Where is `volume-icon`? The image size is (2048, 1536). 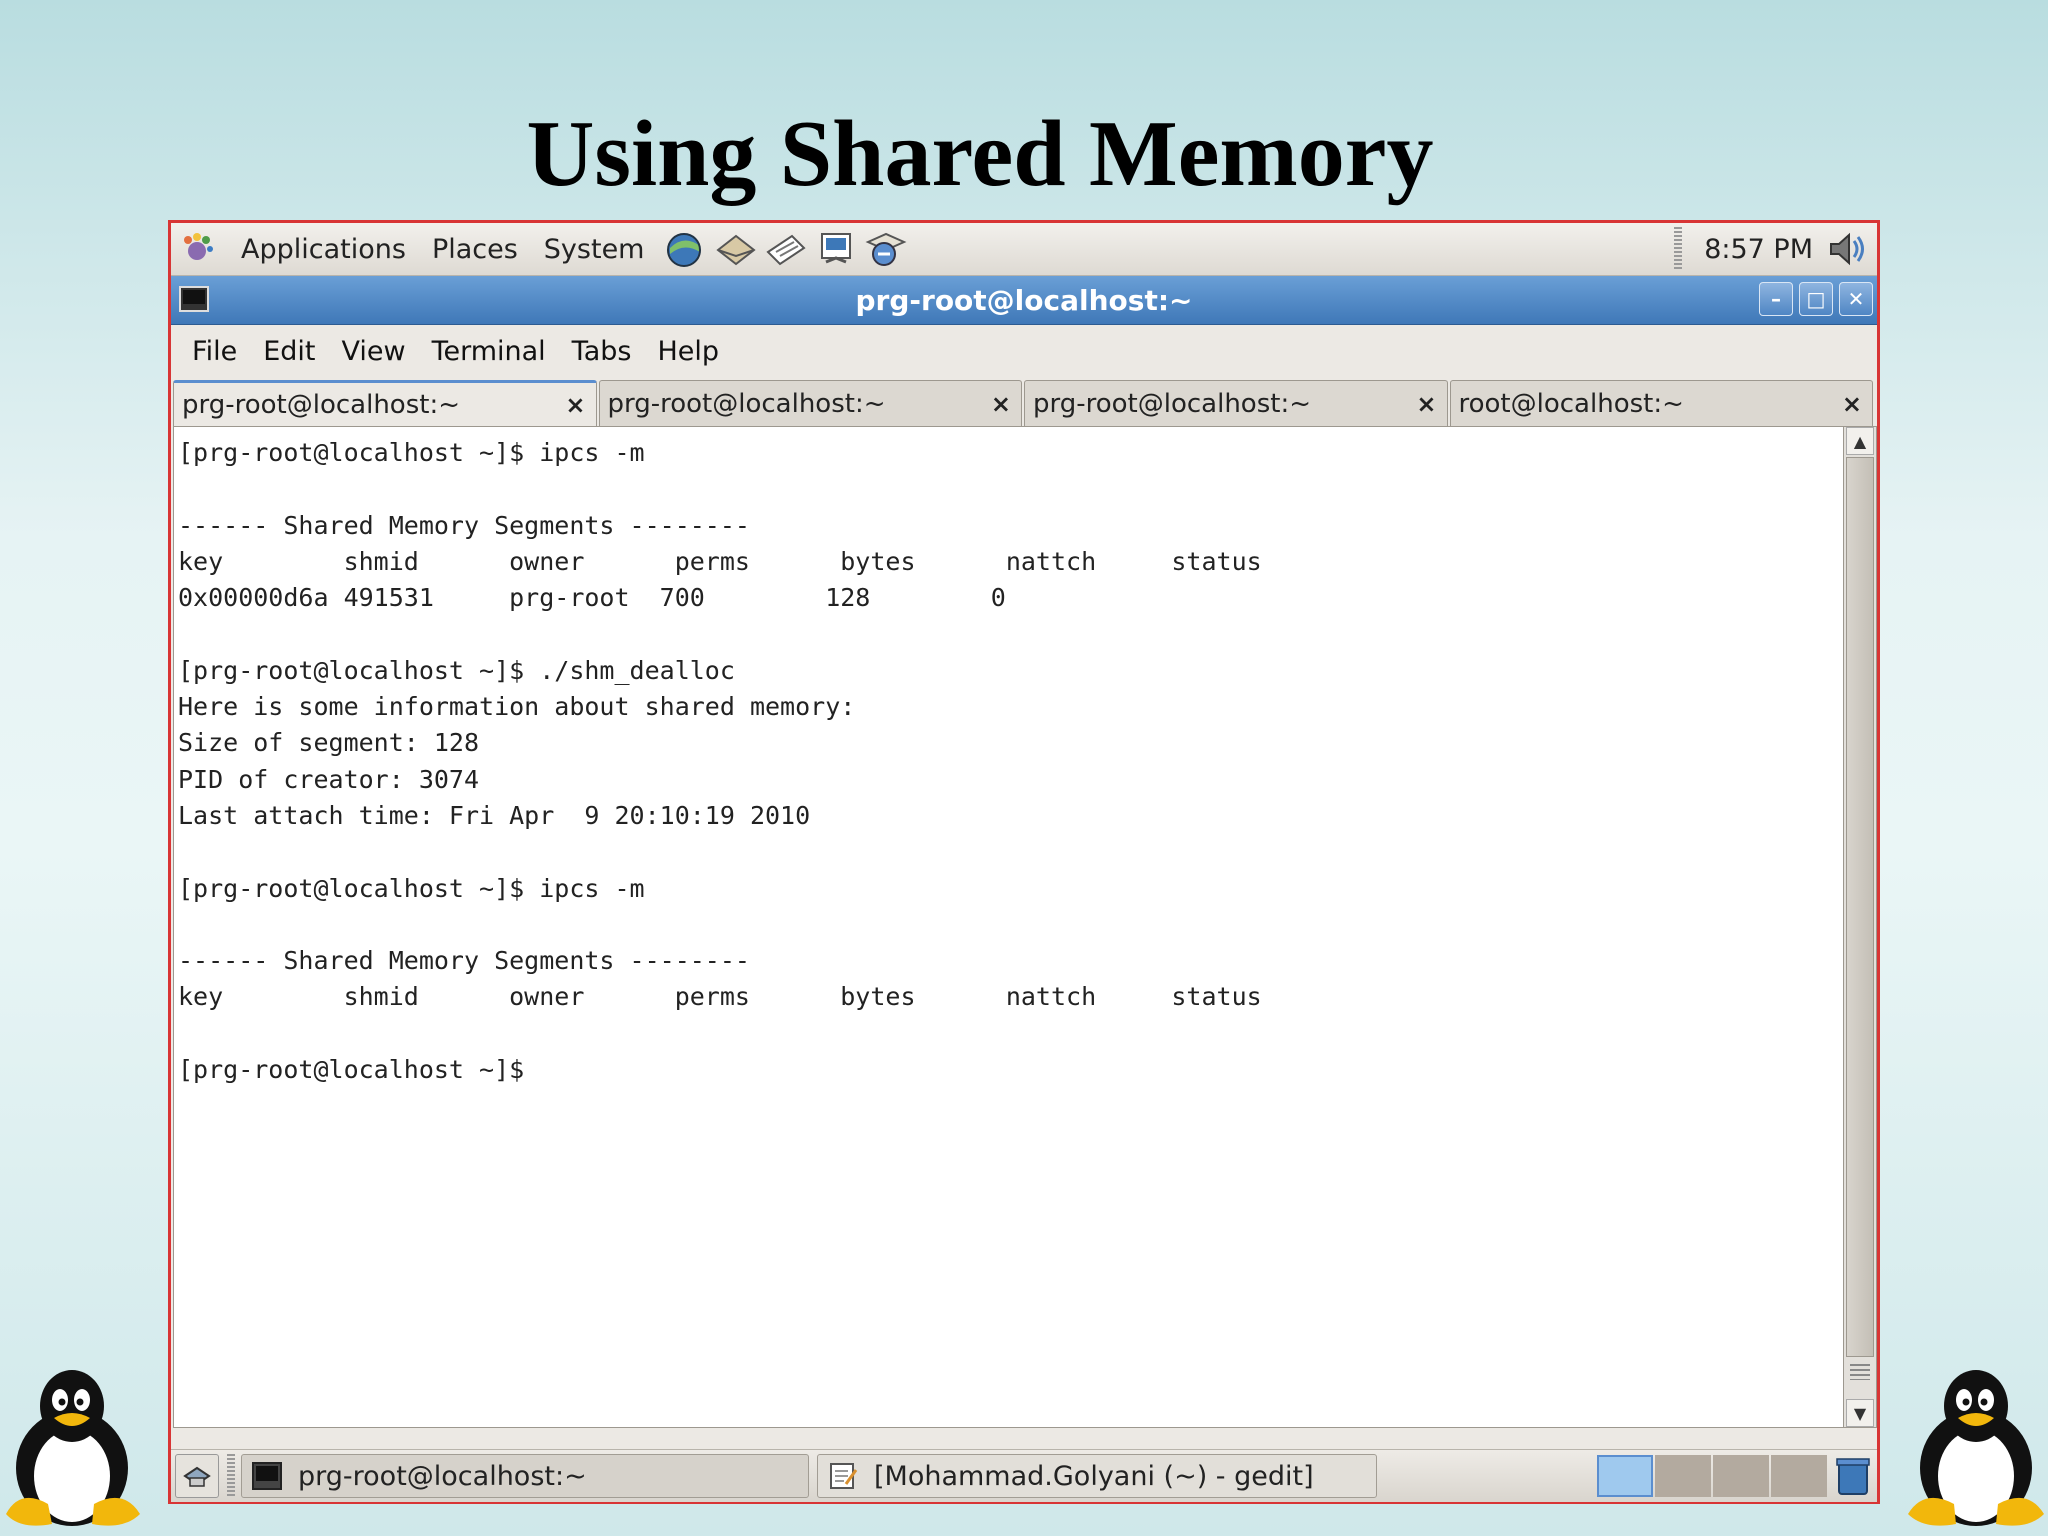 volume-icon is located at coordinates (1847, 249).